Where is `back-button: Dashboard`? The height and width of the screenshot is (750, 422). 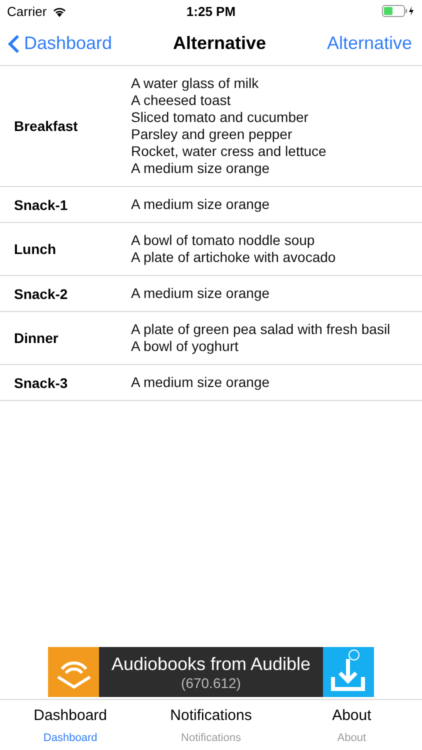
back-button: Dashboard is located at coordinates (60, 43).